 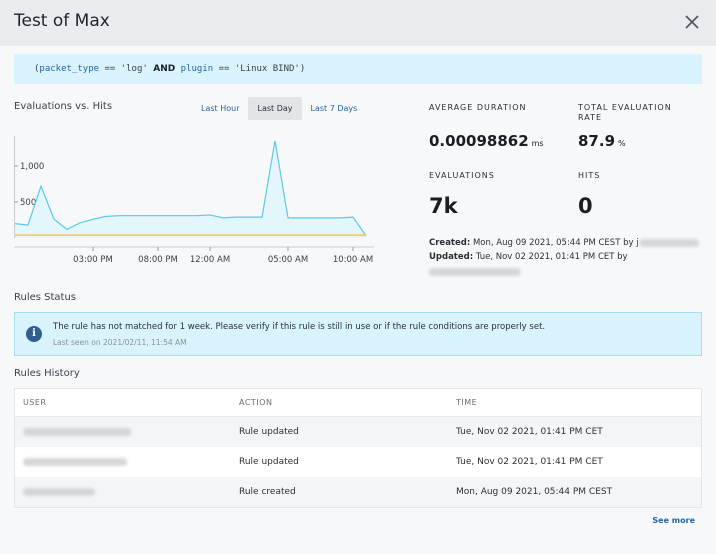 What do you see at coordinates (534, 492) in the screenshot?
I see `row-time: Mon, Aug 09 2021, 05:44 PM CEST` at bounding box center [534, 492].